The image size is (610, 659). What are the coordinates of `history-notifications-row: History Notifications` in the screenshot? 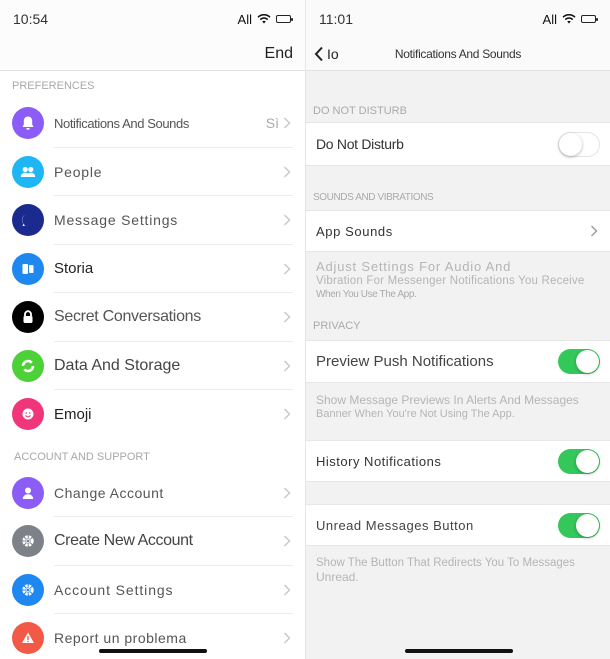 It's located at (458, 461).